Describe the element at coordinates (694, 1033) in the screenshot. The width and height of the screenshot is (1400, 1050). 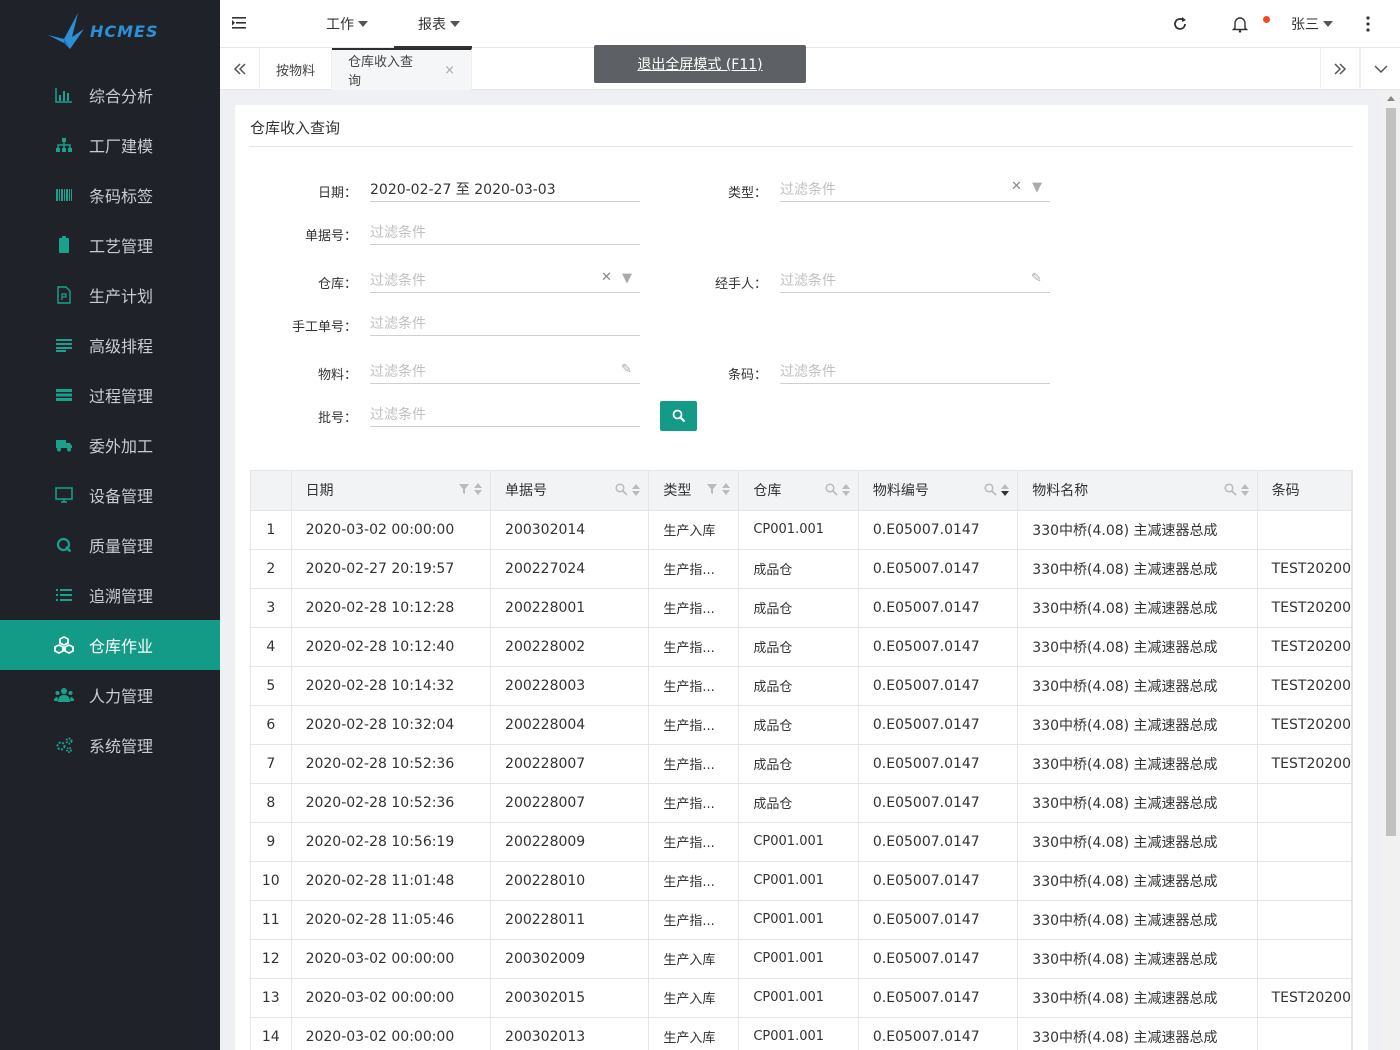
I see `cell-type: 生产入库` at that location.